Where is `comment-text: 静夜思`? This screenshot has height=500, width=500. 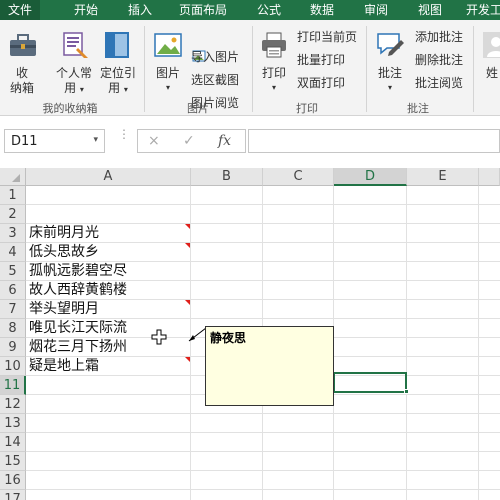
comment-text: 静夜思 is located at coordinates (228, 338).